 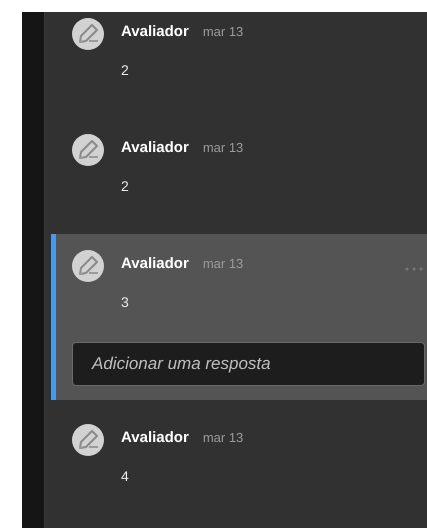 What do you see at coordinates (125, 476) in the screenshot?
I see `comment-text: 4` at bounding box center [125, 476].